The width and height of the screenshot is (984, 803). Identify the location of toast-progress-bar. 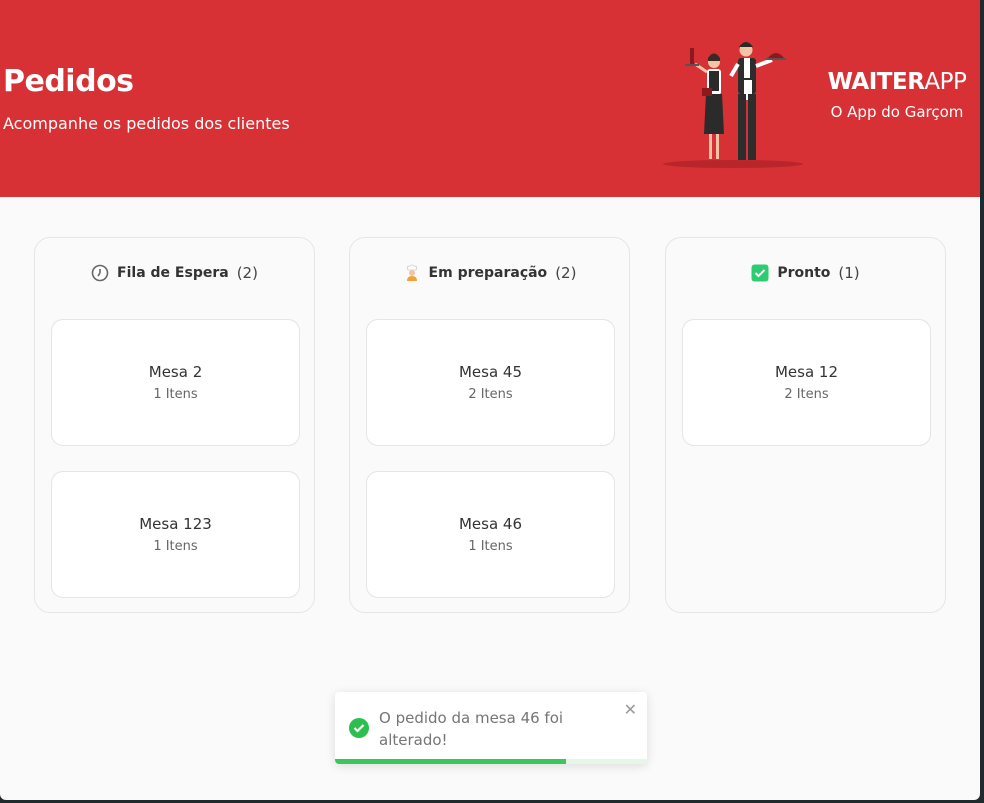
(450, 761).